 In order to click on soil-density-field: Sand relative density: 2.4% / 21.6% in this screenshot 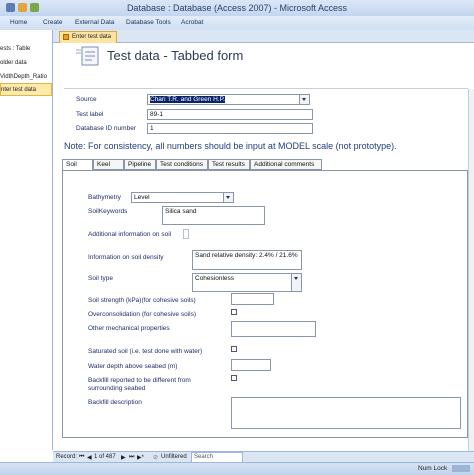, I will do `click(247, 260)`.